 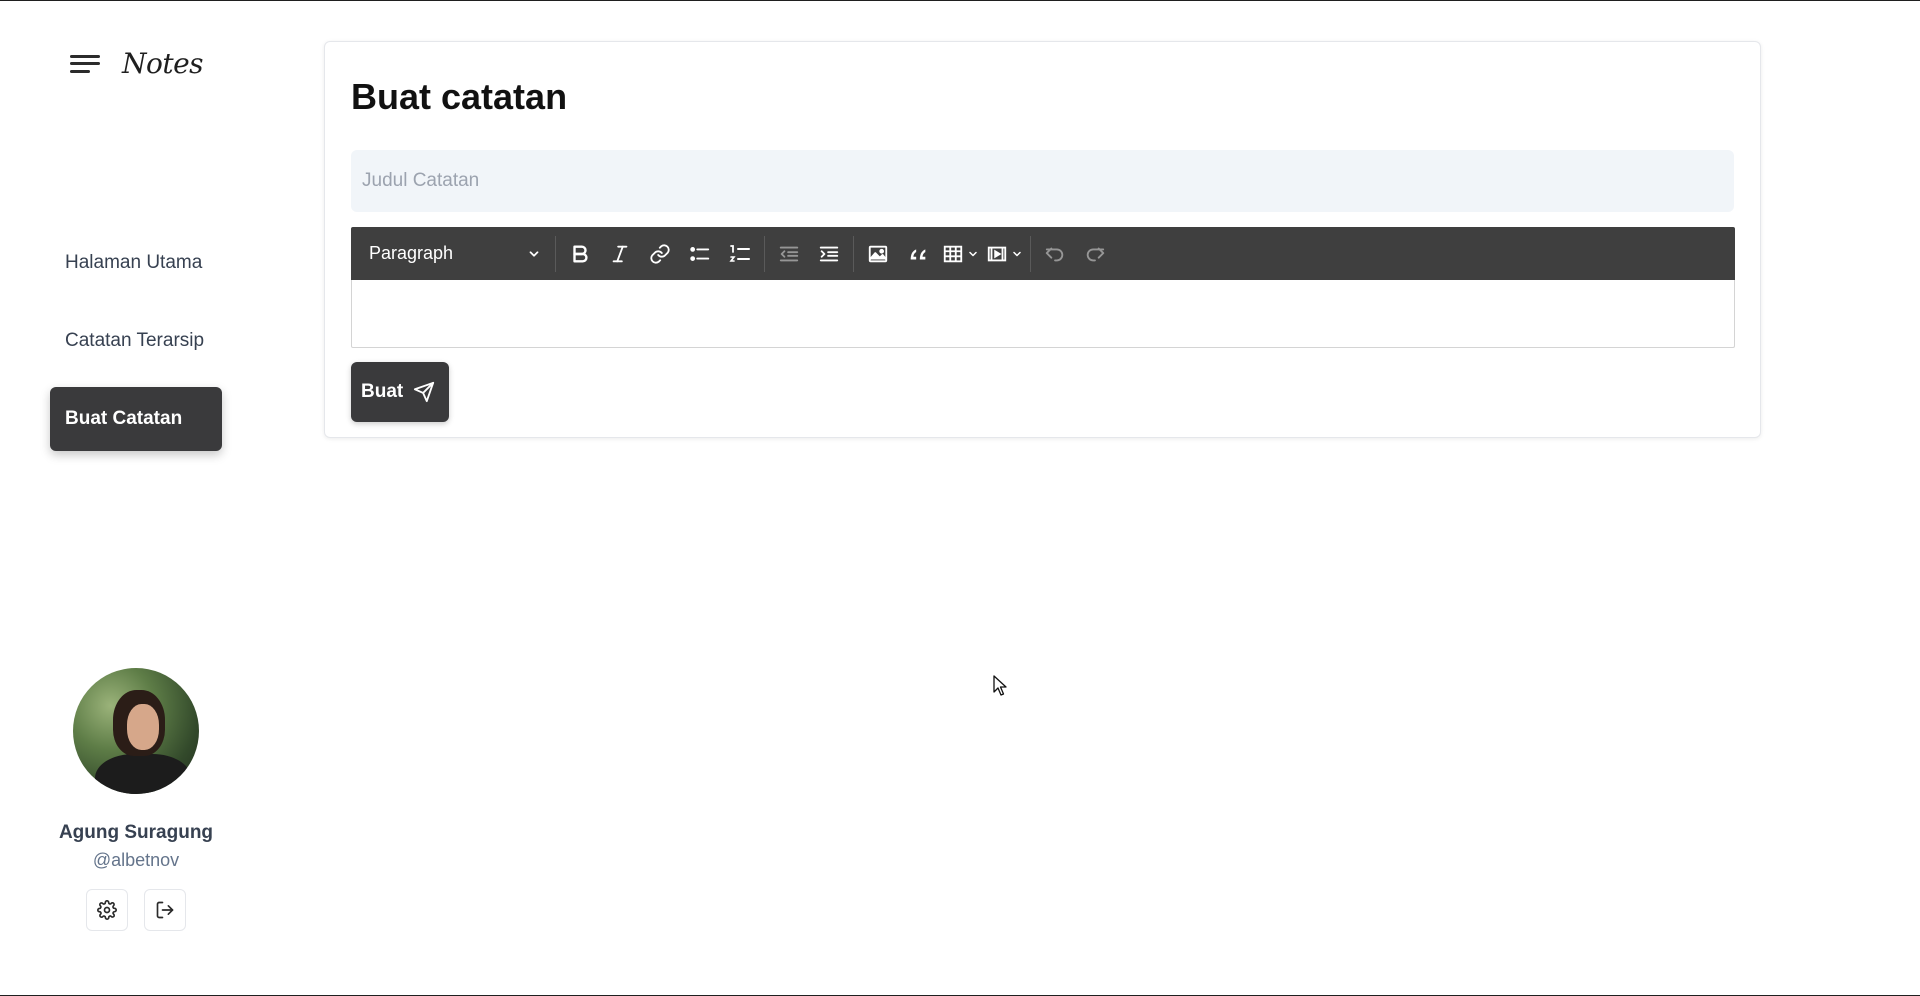 What do you see at coordinates (1000, 685) in the screenshot?
I see `mouse-cursor-icon` at bounding box center [1000, 685].